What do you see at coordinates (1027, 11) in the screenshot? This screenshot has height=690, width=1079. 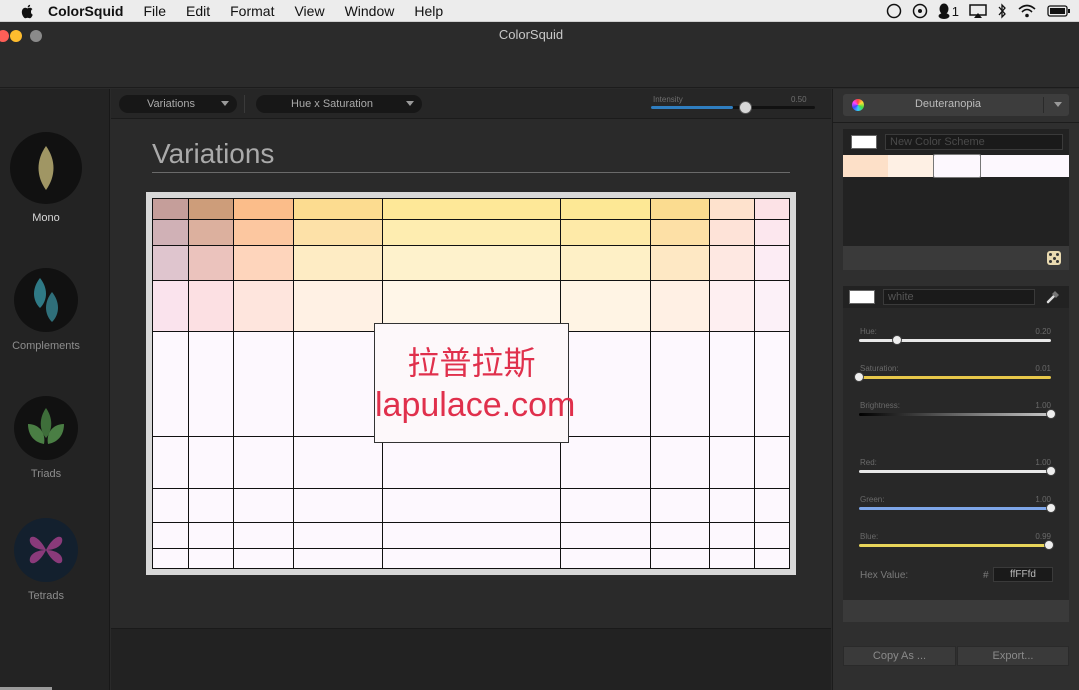 I see `wifi-icon` at bounding box center [1027, 11].